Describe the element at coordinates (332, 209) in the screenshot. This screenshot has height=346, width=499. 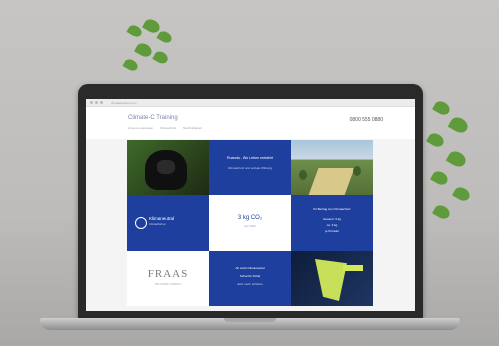
I see `facts-title: Ihr Beitrag zum Klimaschutz` at that location.